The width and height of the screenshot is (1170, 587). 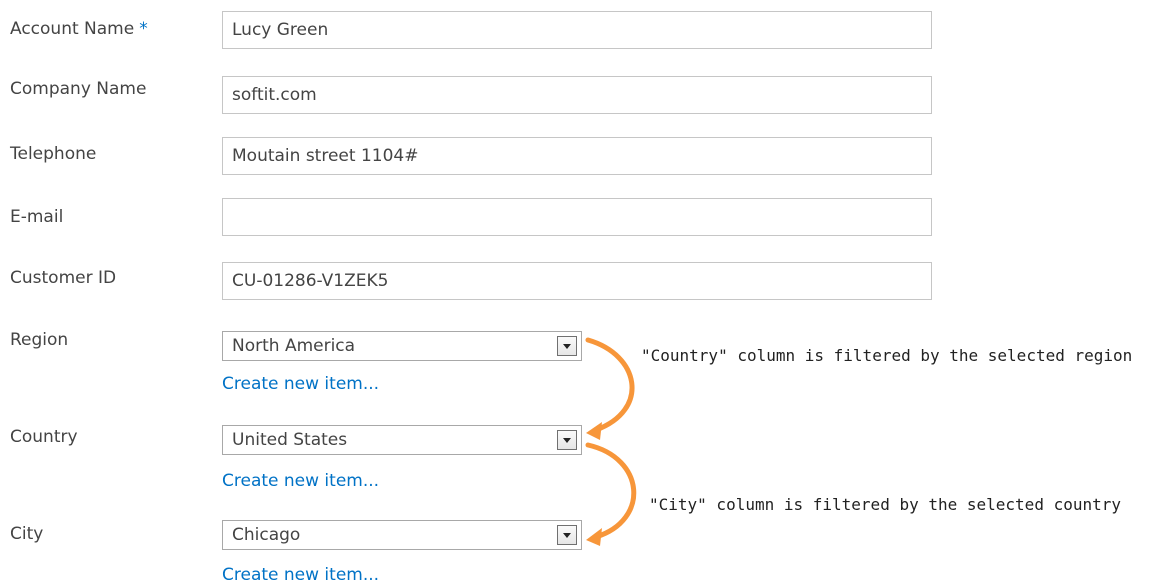 I want to click on country-label: Country, so click(x=44, y=437).